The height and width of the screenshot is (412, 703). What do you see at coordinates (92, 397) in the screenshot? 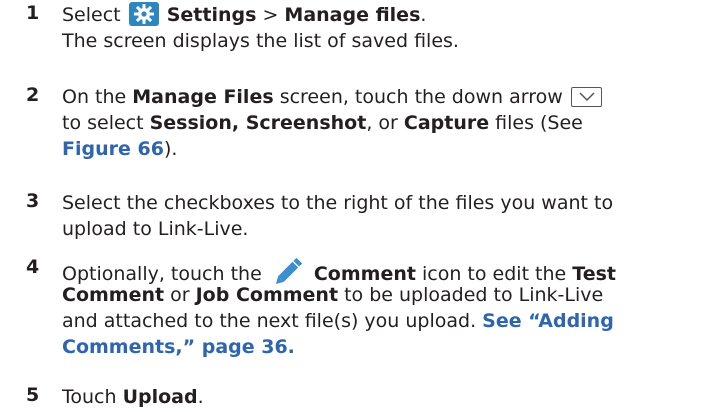
I see `step-text-part: Touch` at bounding box center [92, 397].